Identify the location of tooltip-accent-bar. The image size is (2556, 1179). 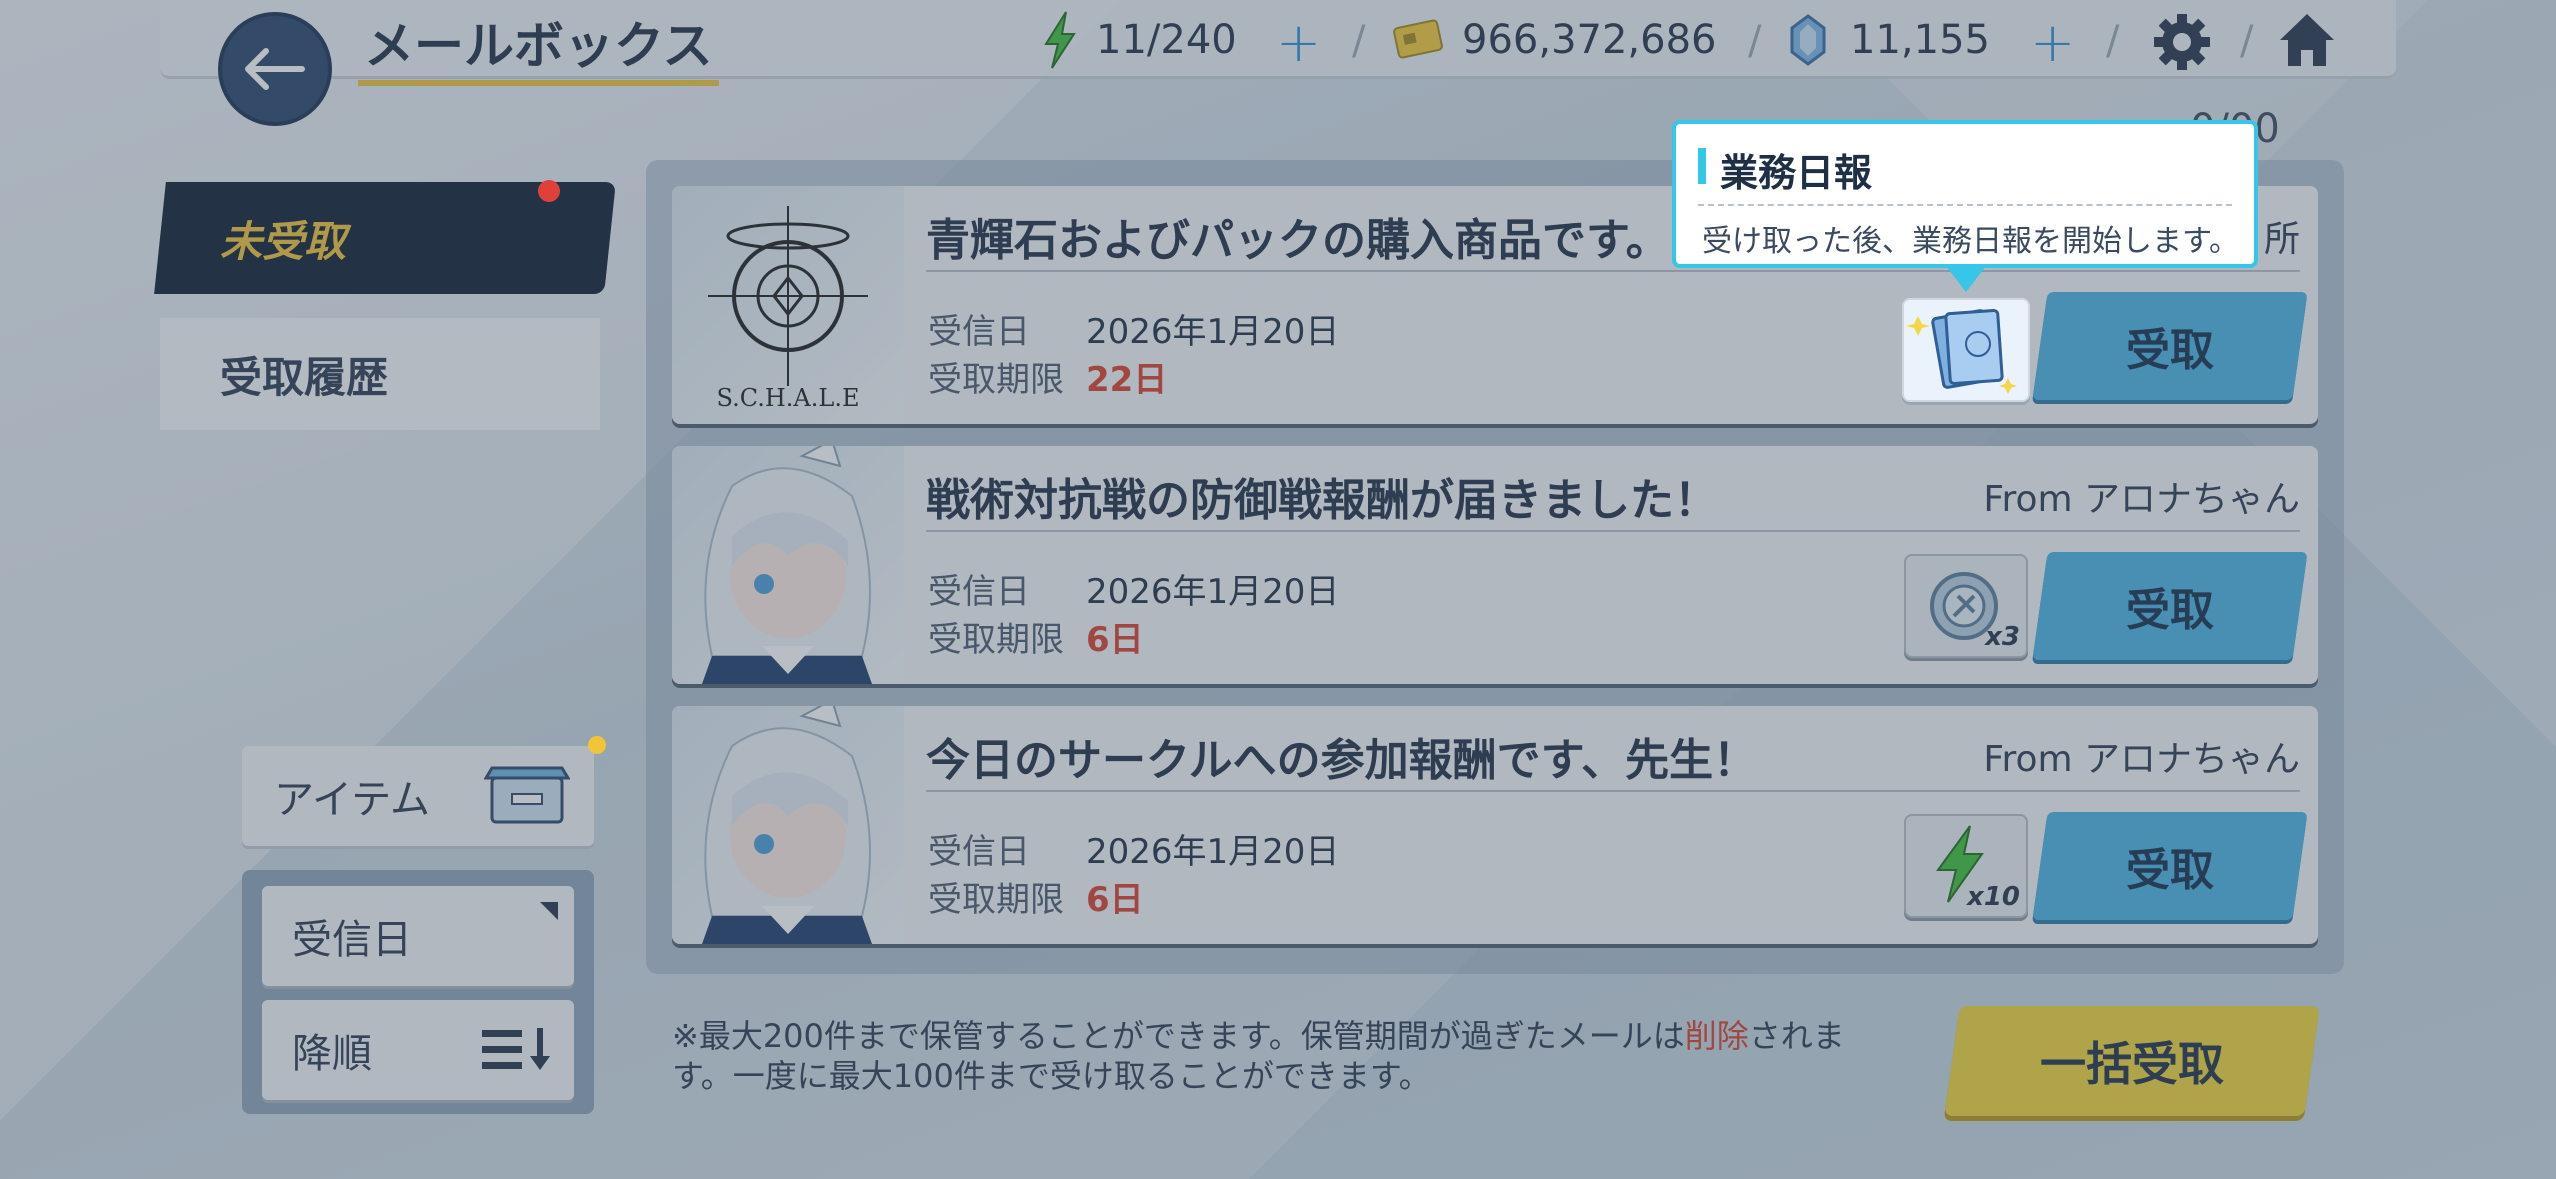
(1702, 166).